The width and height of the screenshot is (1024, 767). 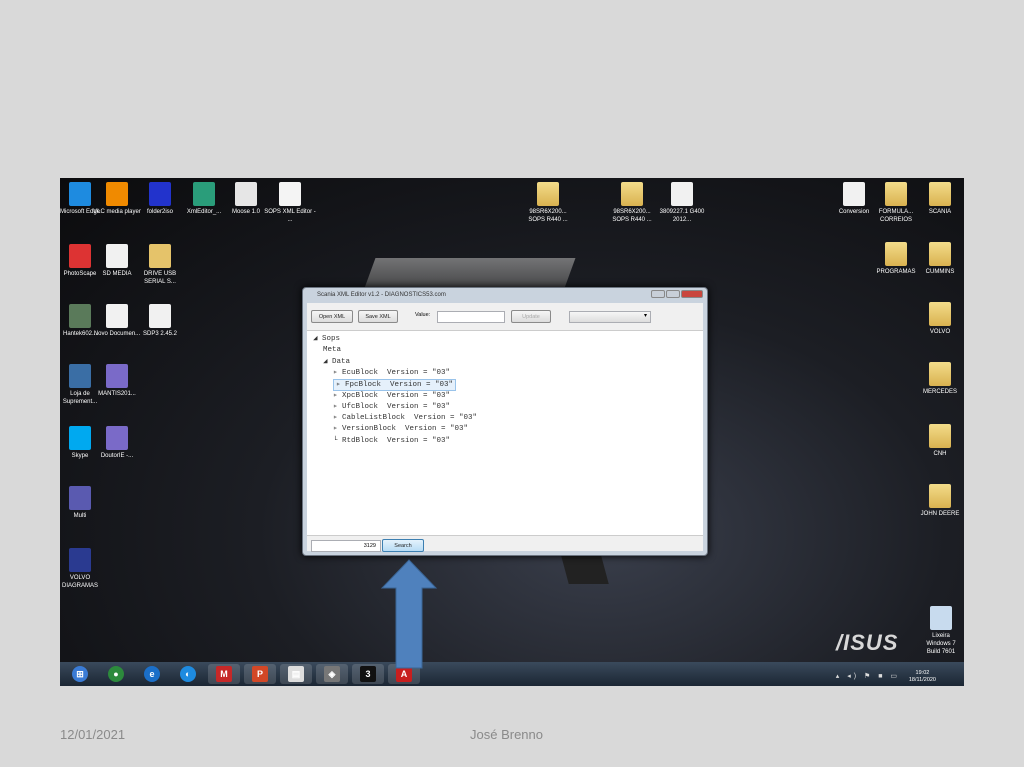 I want to click on maximize-button, so click(x=673, y=294).